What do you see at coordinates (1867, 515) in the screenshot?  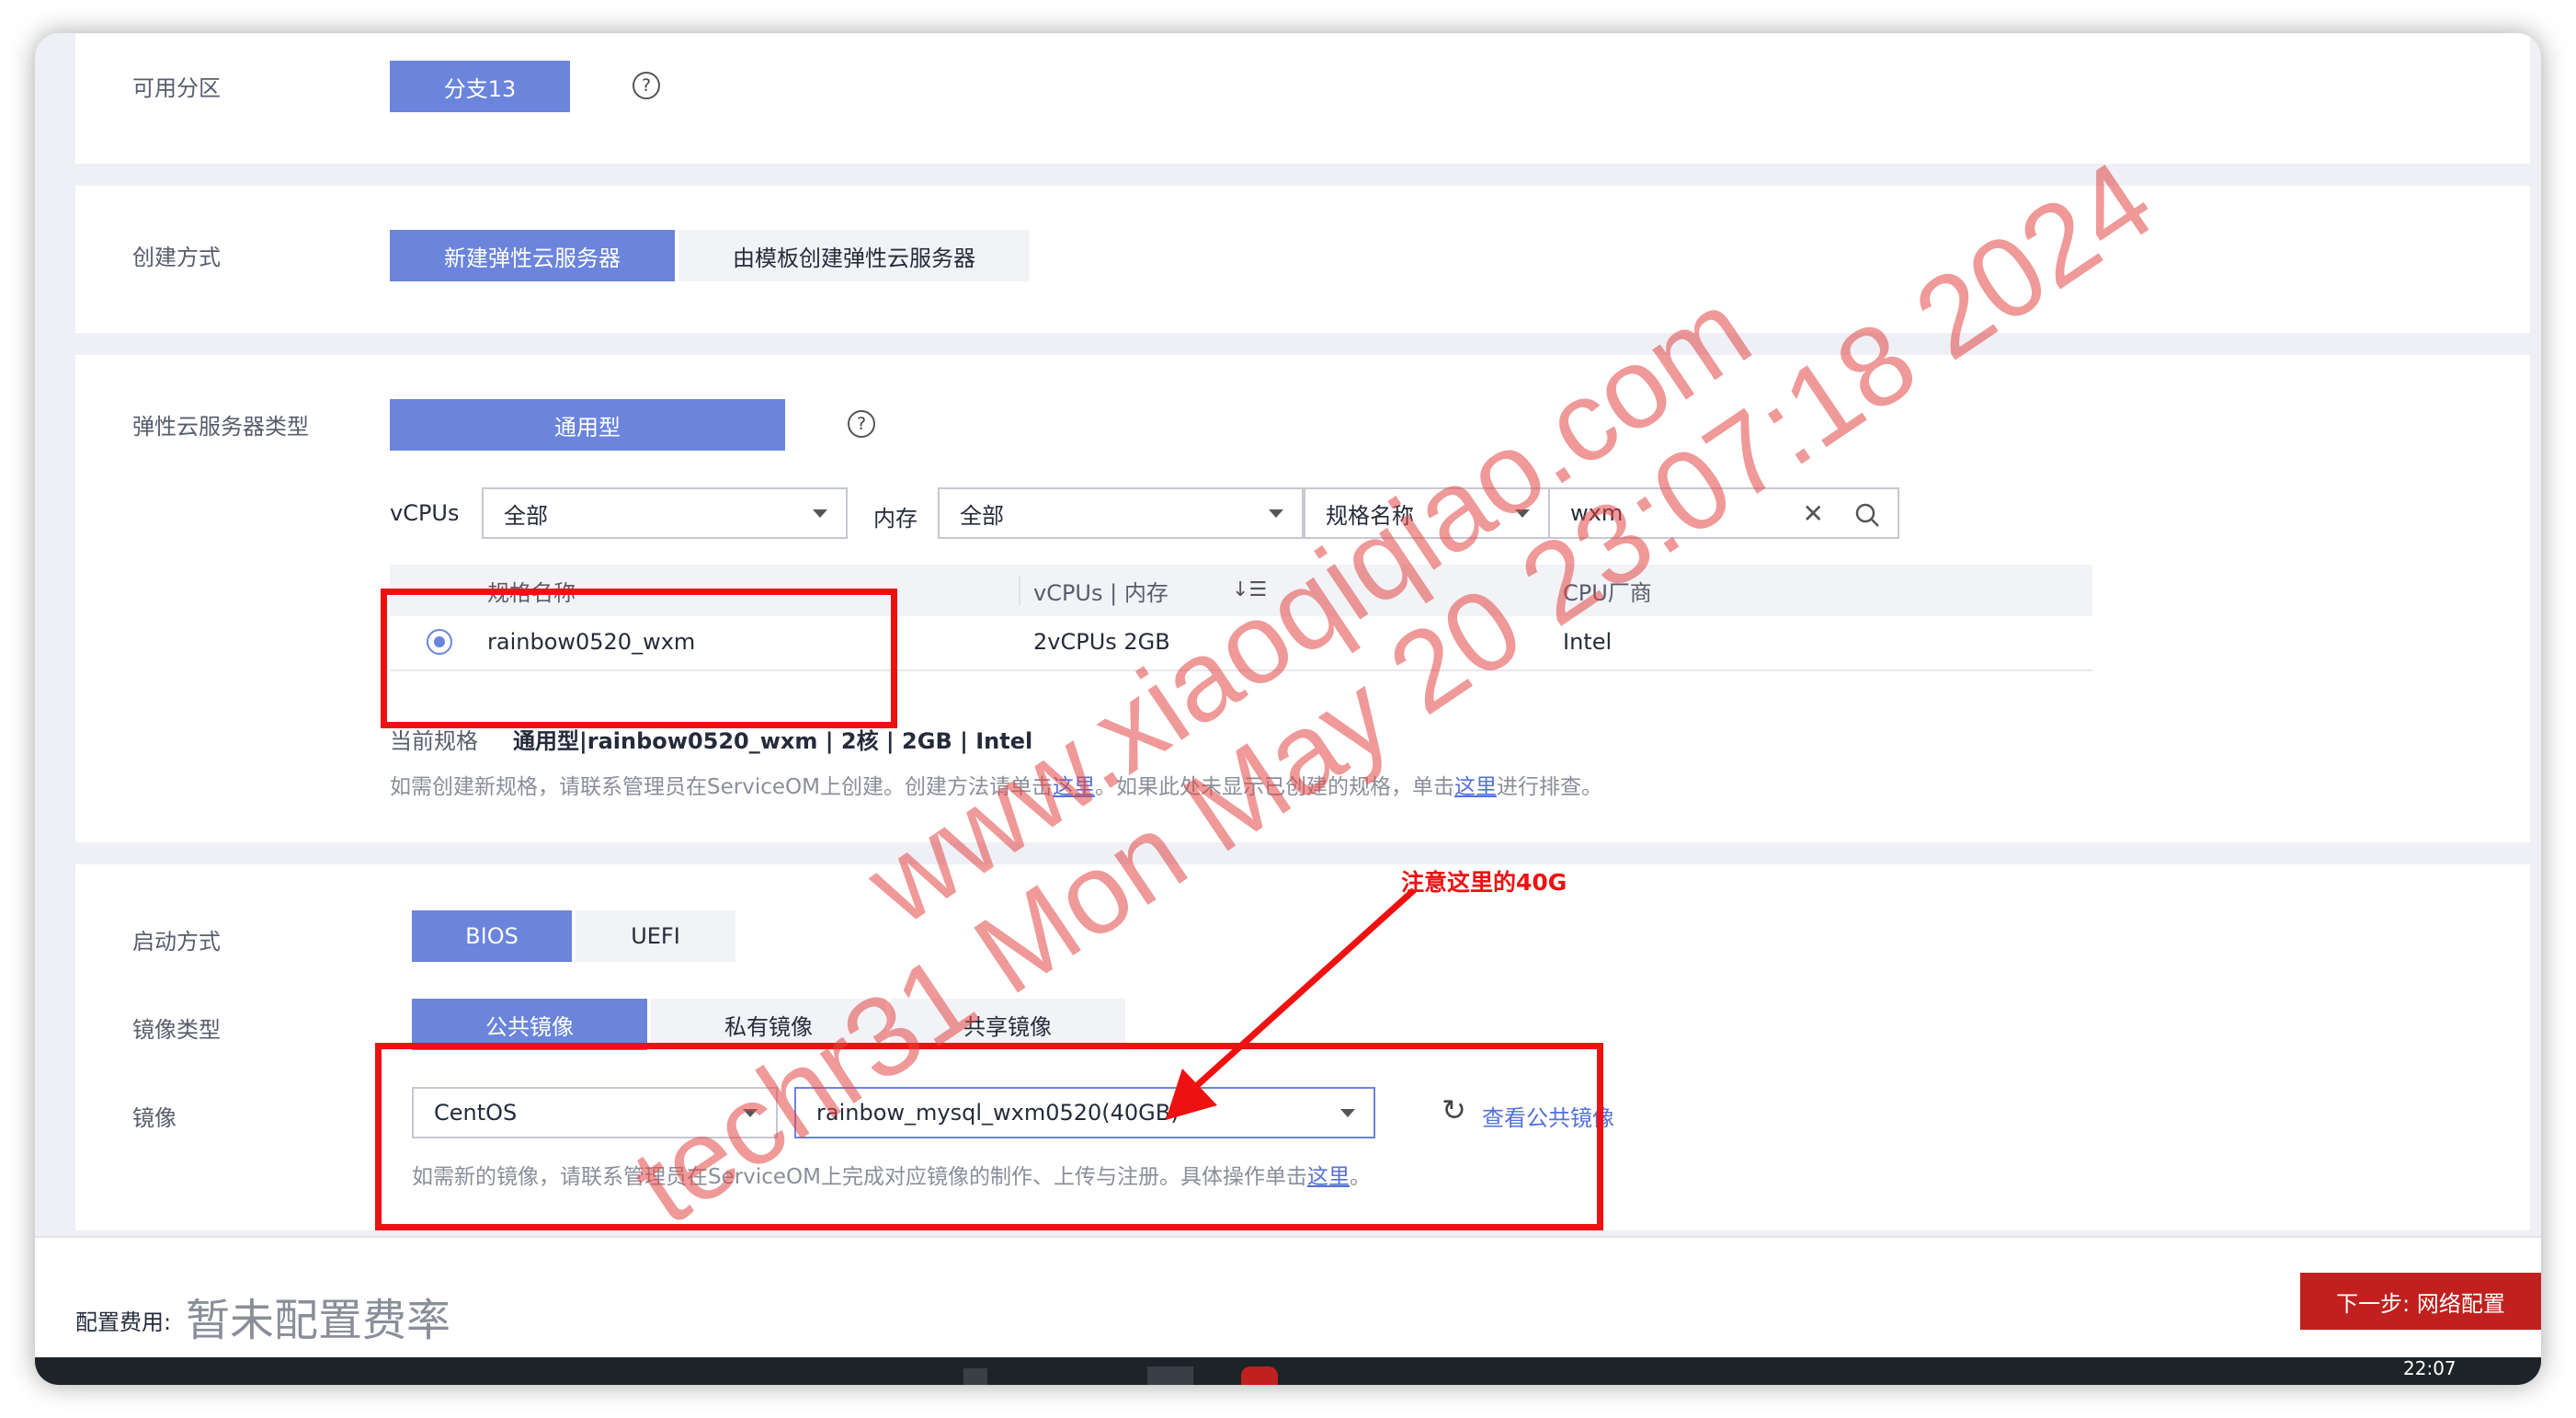 I see `search-icon` at bounding box center [1867, 515].